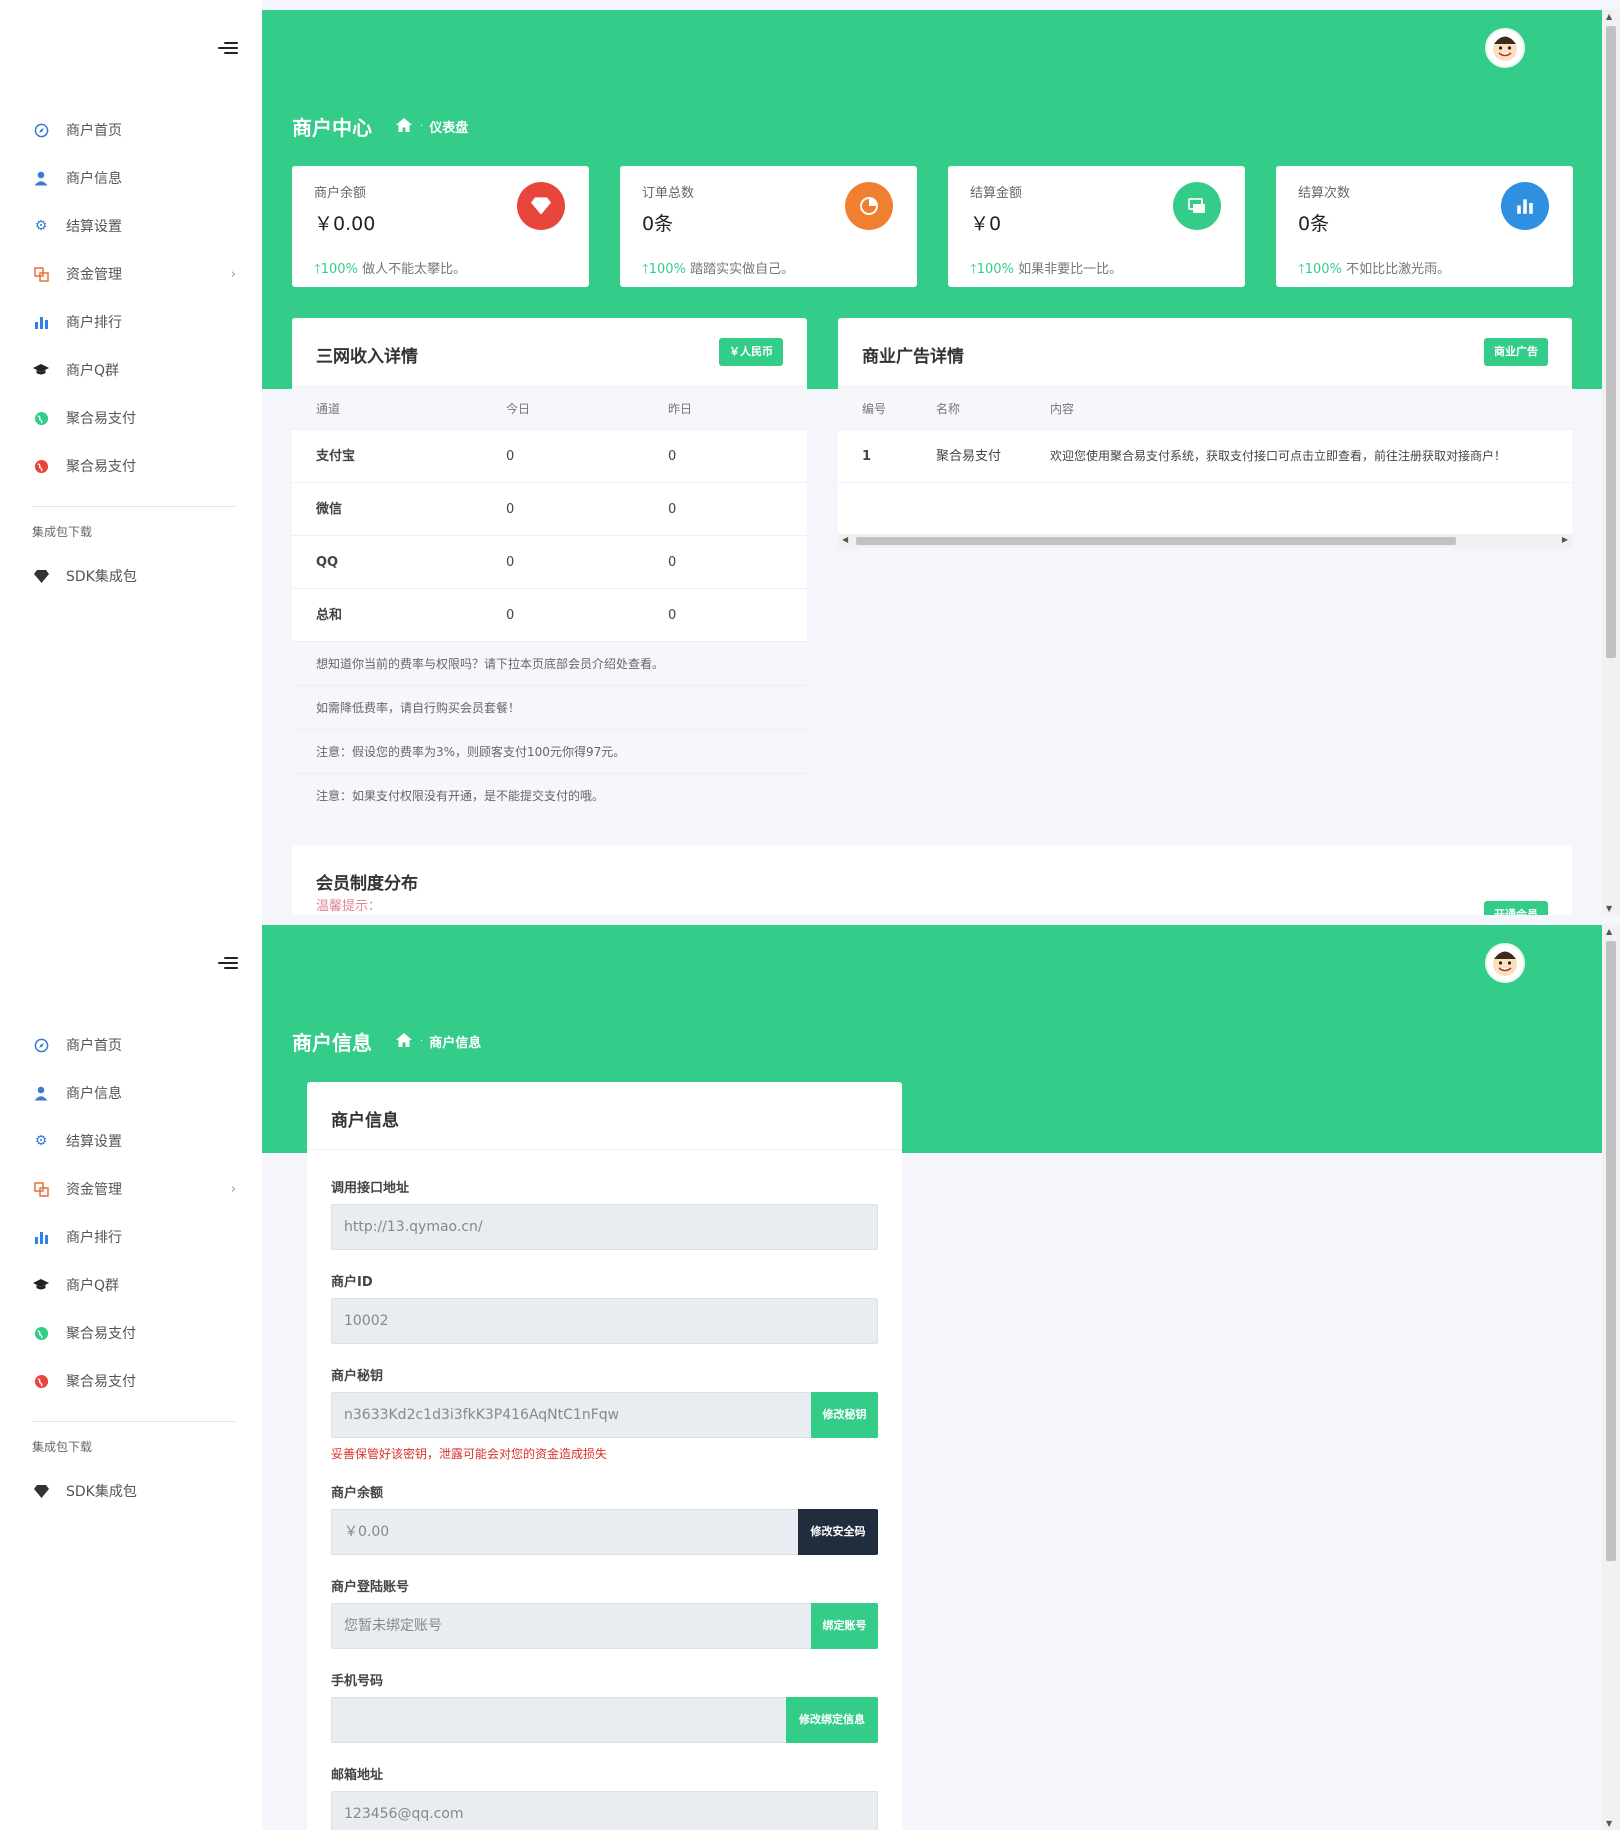 This screenshot has width=1620, height=1830. I want to click on stat-card-settle-count: 结算次数 0条 🡑100% 不如比比激光雨。, so click(1424, 226).